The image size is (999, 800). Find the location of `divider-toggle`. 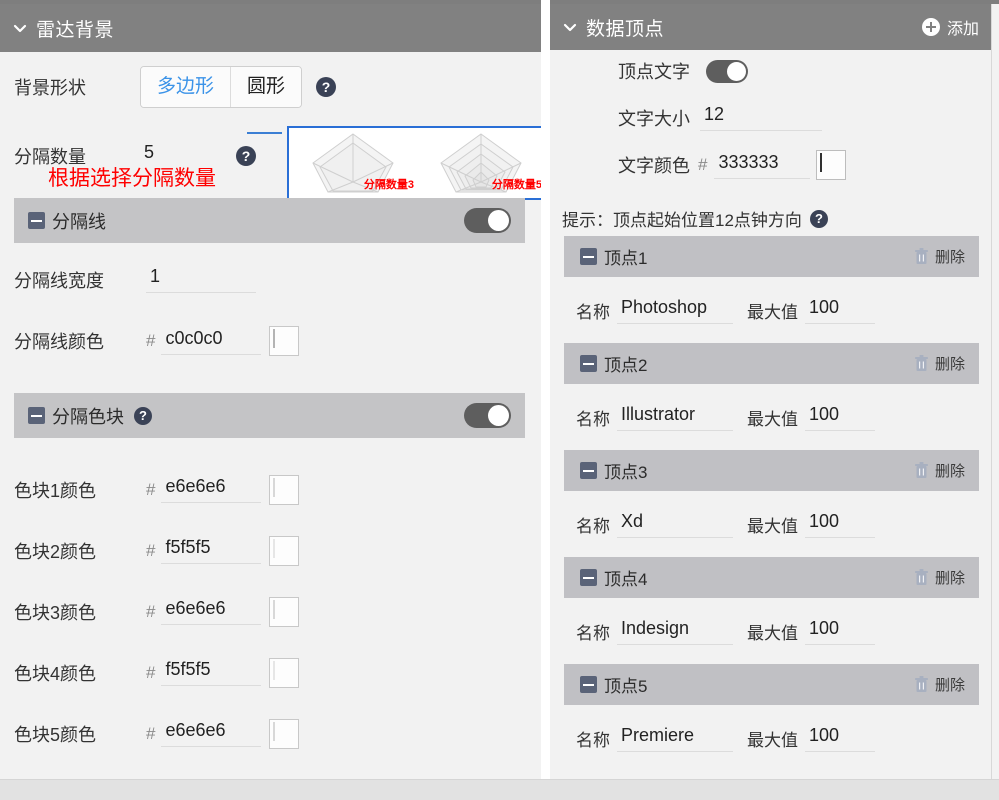

divider-toggle is located at coordinates (487, 220).